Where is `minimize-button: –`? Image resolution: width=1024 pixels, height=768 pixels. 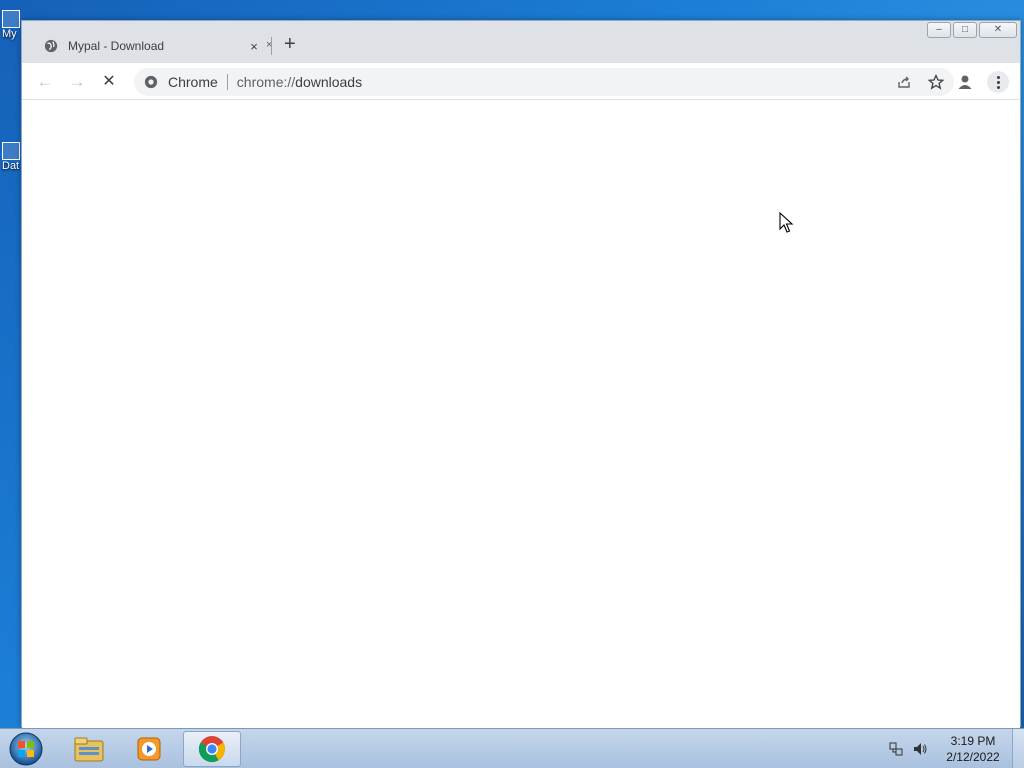
minimize-button: – is located at coordinates (939, 30).